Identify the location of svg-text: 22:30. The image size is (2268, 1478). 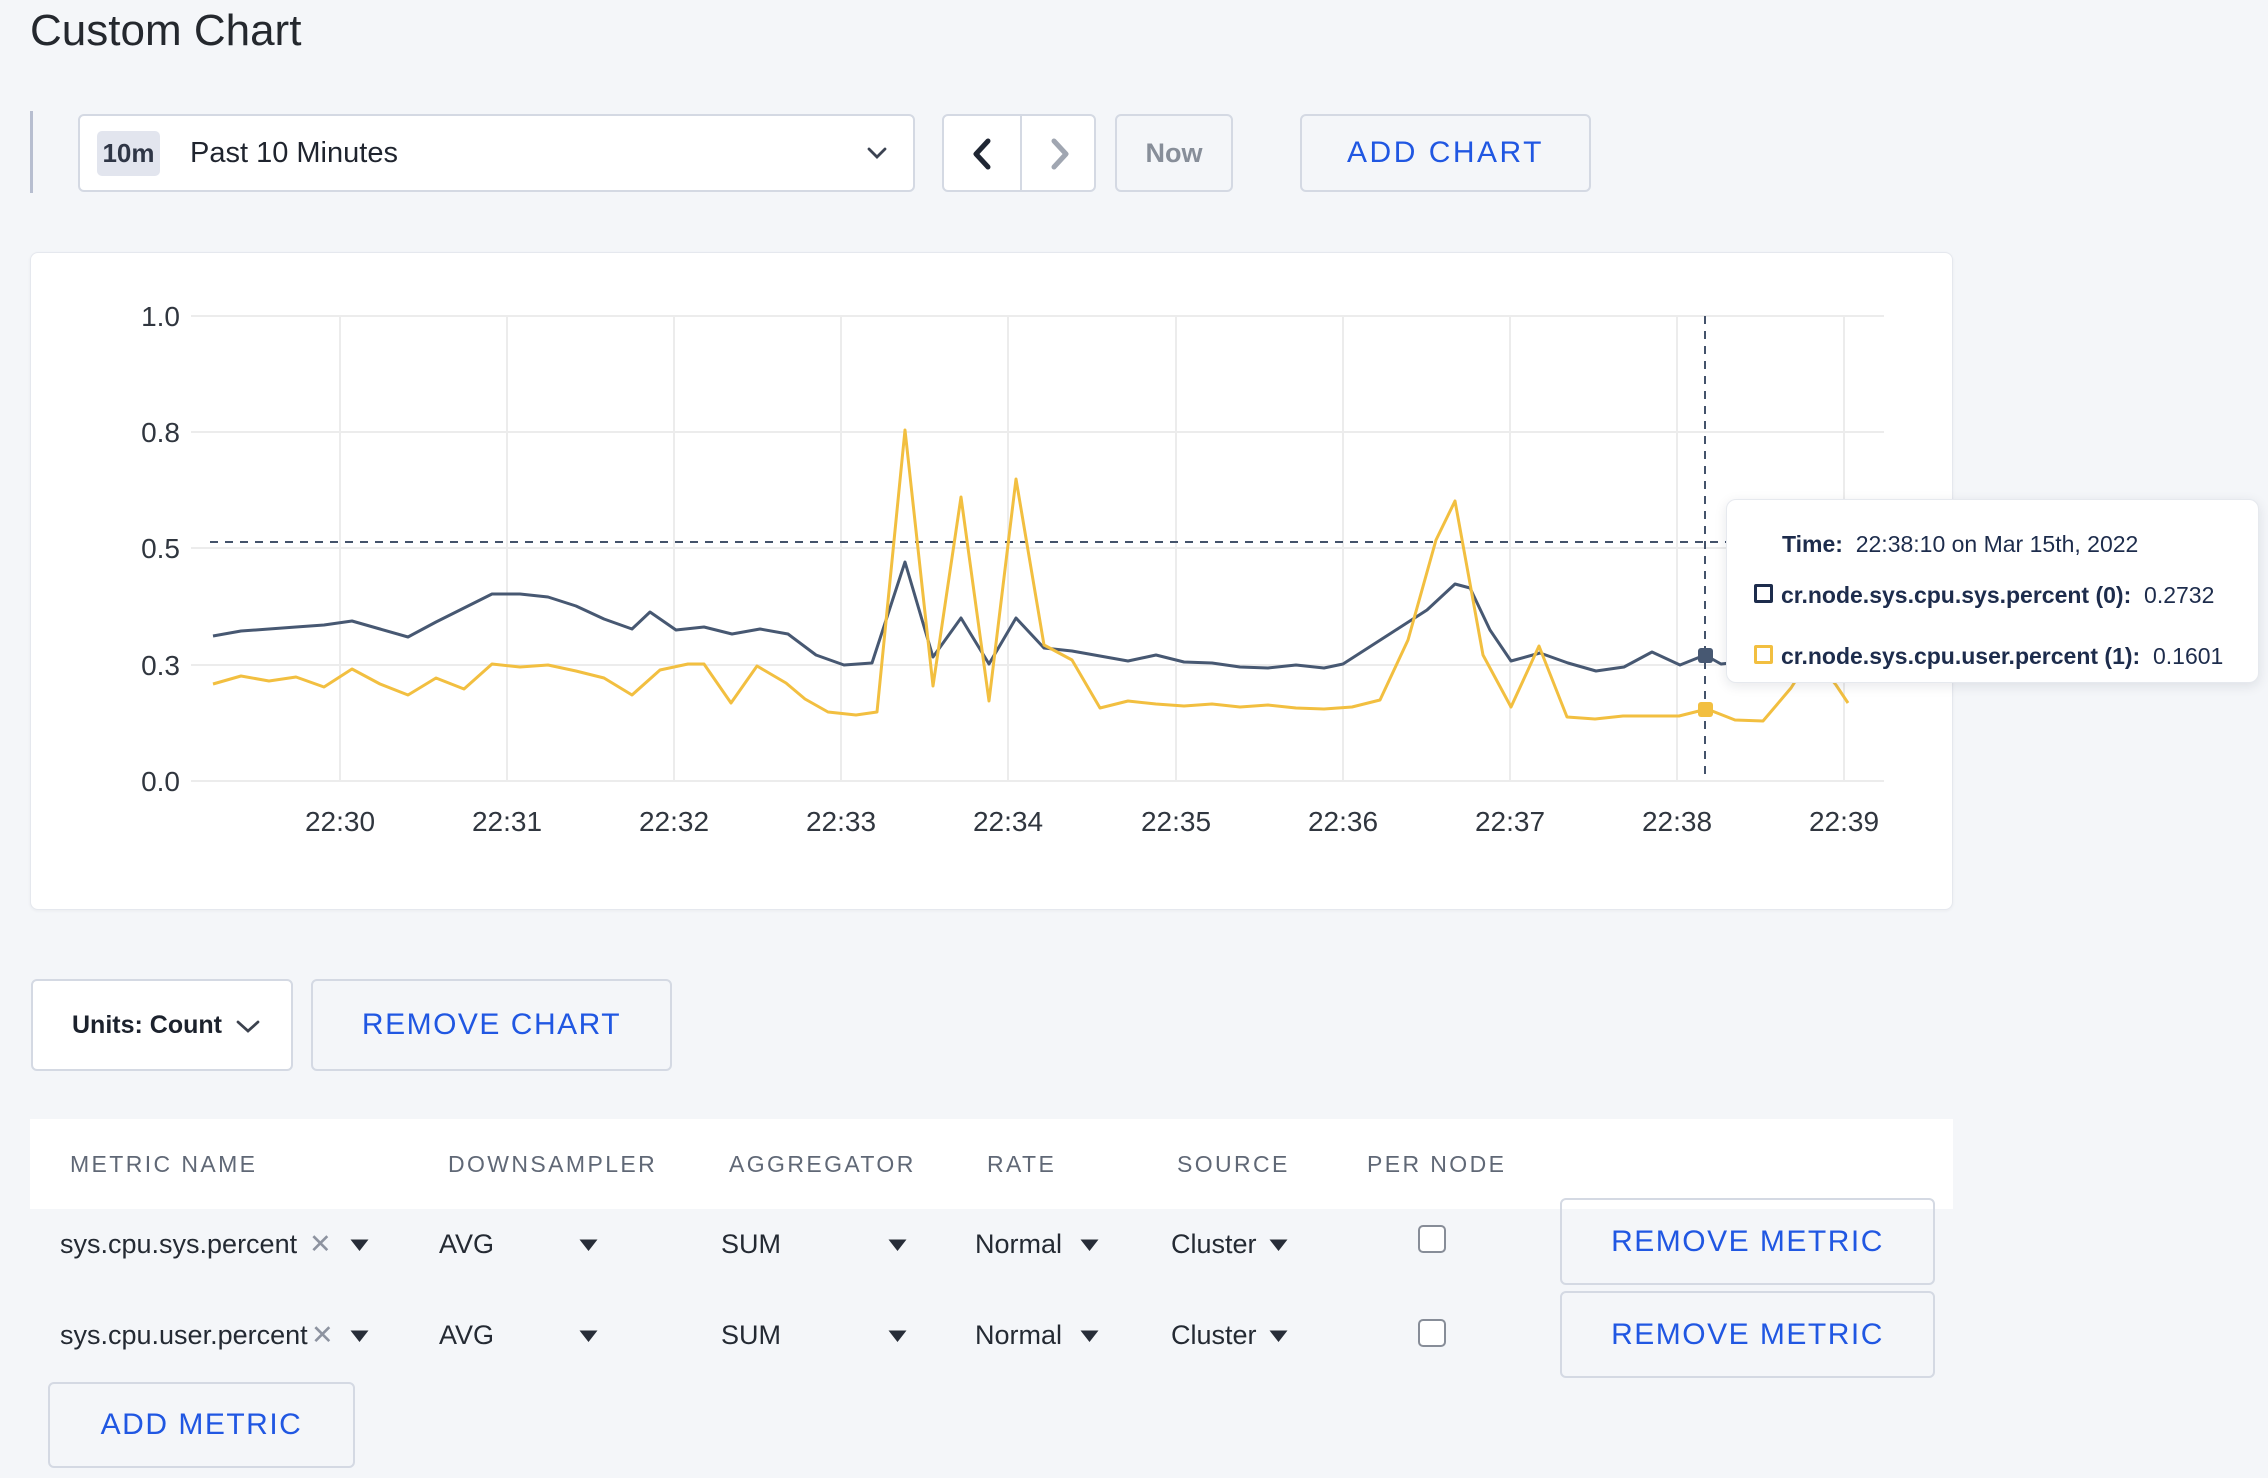
(340, 821).